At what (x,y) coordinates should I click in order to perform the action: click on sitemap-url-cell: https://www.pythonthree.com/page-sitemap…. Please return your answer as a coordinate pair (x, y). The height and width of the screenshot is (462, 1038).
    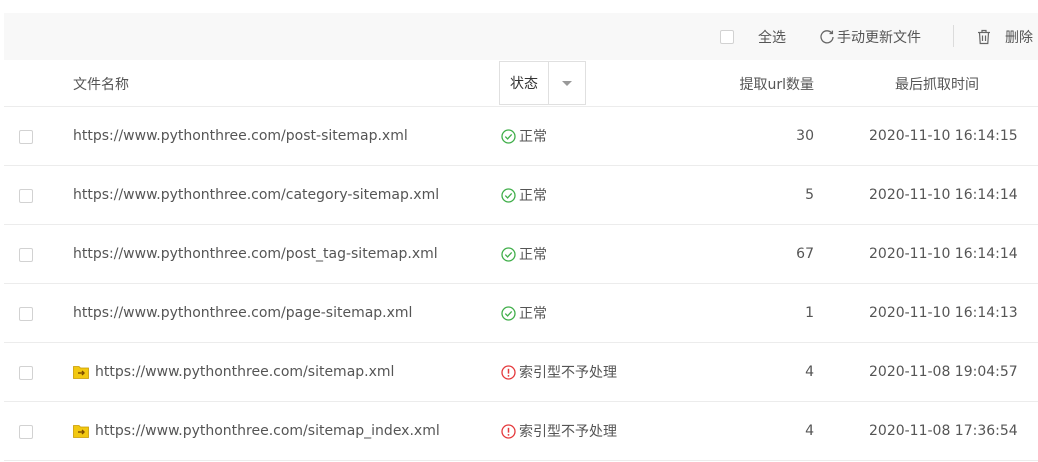
    Looking at the image, I should click on (242, 313).